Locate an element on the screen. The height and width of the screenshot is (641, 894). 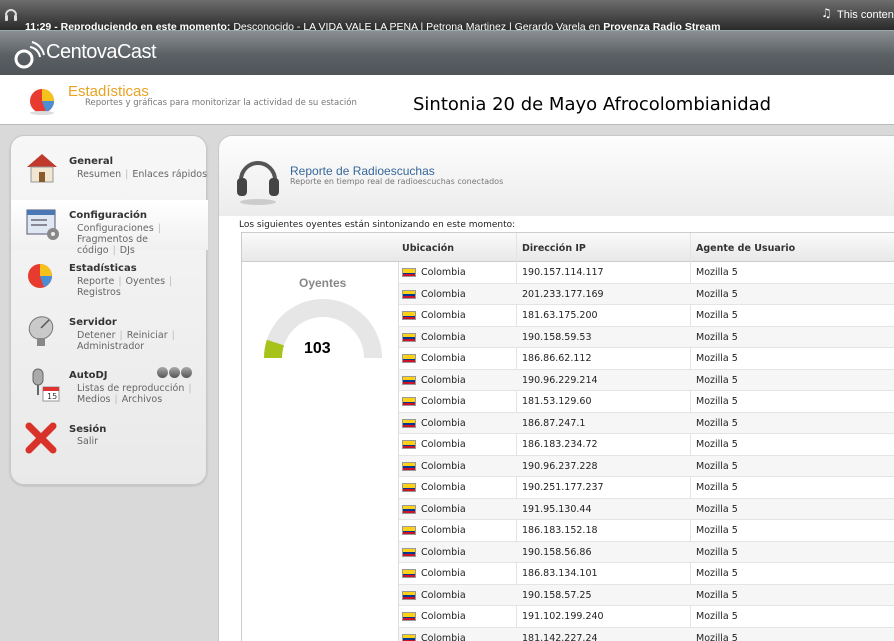
table-row: Colombia 181.142.227.24 Mozilla 5 is located at coordinates (646, 634).